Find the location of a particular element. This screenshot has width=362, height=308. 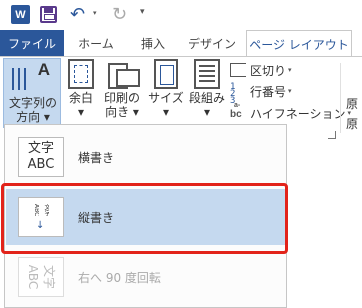

orientation-label-line2: 向き ▾ is located at coordinates (122, 112).